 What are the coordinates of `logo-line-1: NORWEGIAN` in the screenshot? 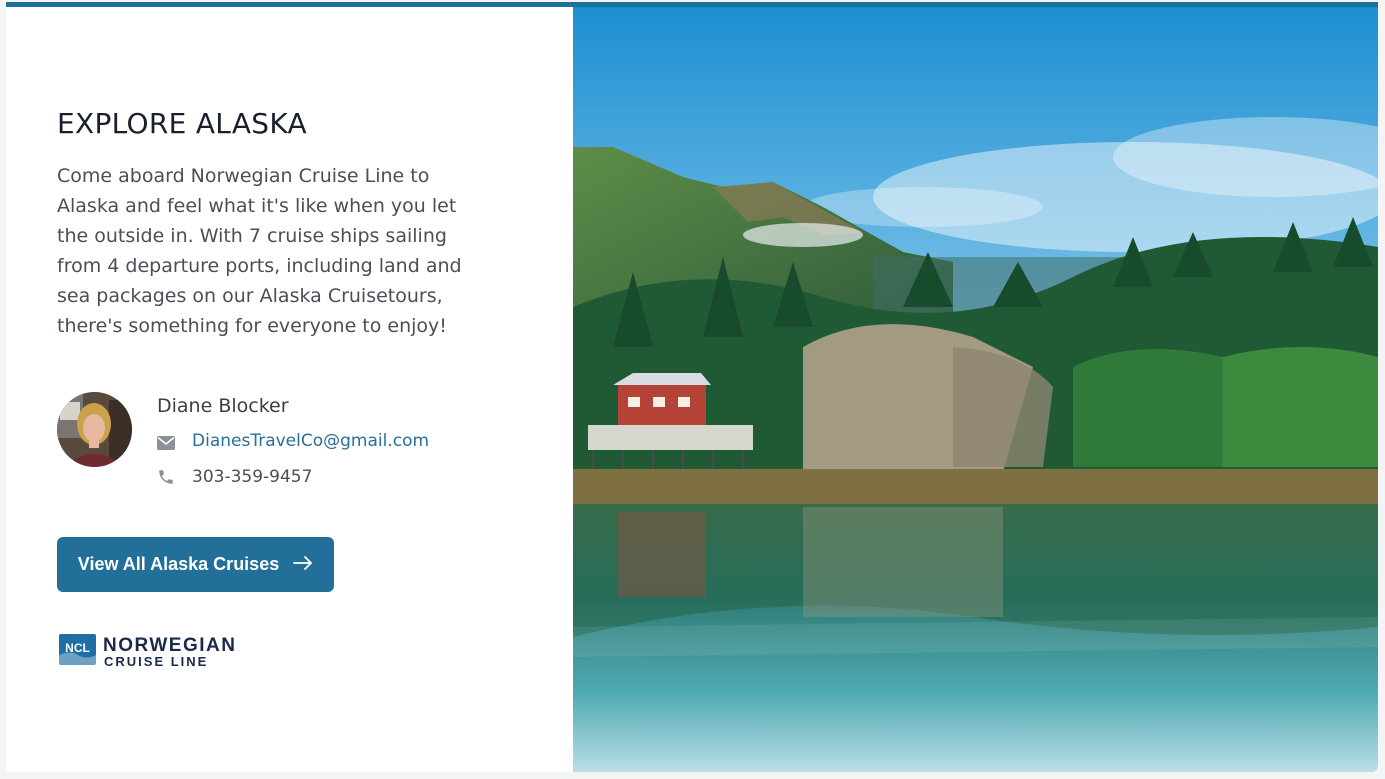 It's located at (169, 645).